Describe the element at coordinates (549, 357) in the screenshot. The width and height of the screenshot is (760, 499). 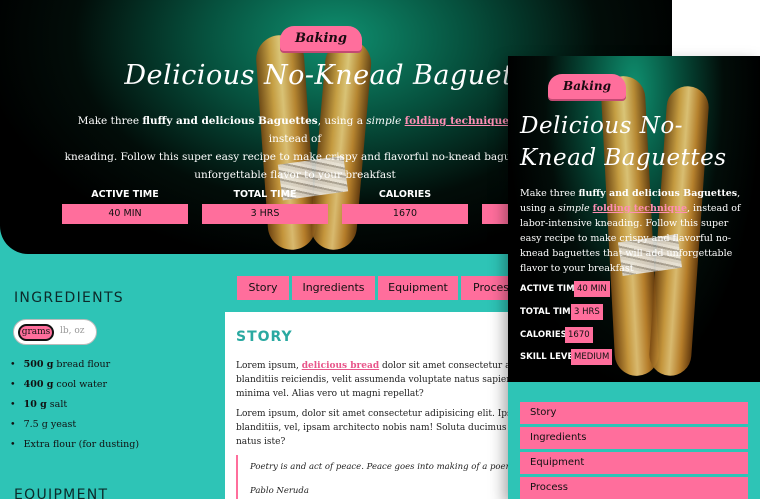
I see `stat-label-skill-level: SKILL LEVEL` at that location.